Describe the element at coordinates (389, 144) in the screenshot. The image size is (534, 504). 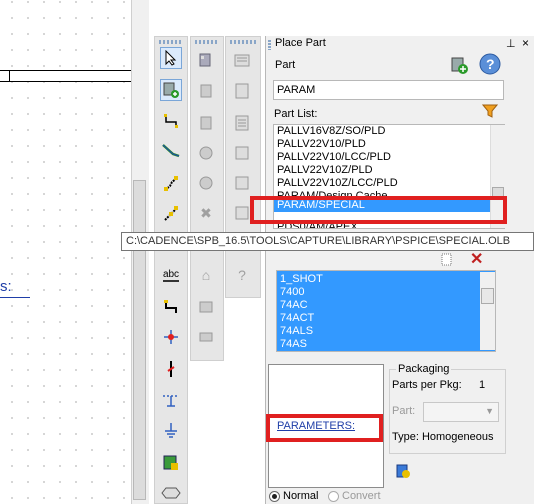
I see `list-item: PALLV22V10/PLD` at that location.